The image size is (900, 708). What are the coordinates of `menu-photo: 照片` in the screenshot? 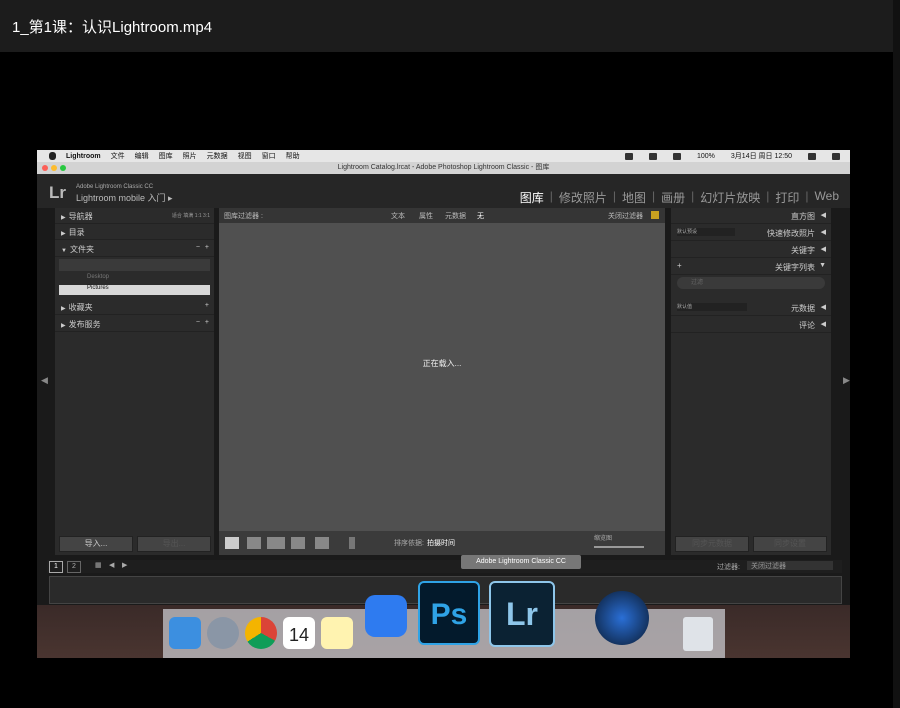 It's located at (190, 156).